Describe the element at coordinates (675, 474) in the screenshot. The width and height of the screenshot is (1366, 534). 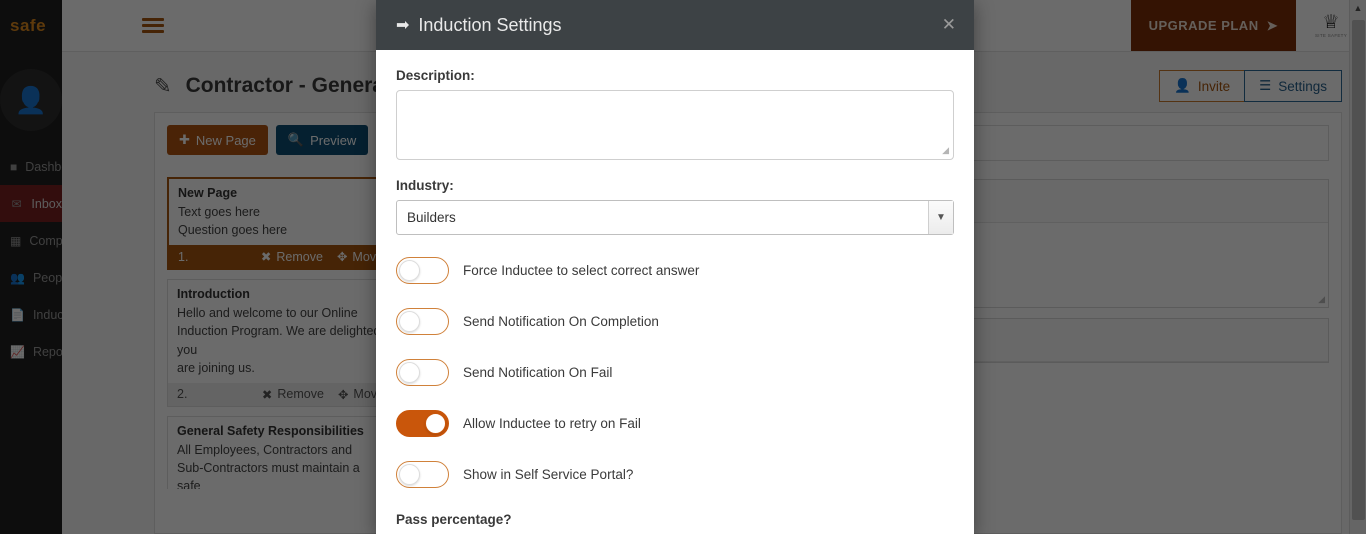
I see `toggle-row-self-service-portal: Show in Self Service Portal?` at that location.